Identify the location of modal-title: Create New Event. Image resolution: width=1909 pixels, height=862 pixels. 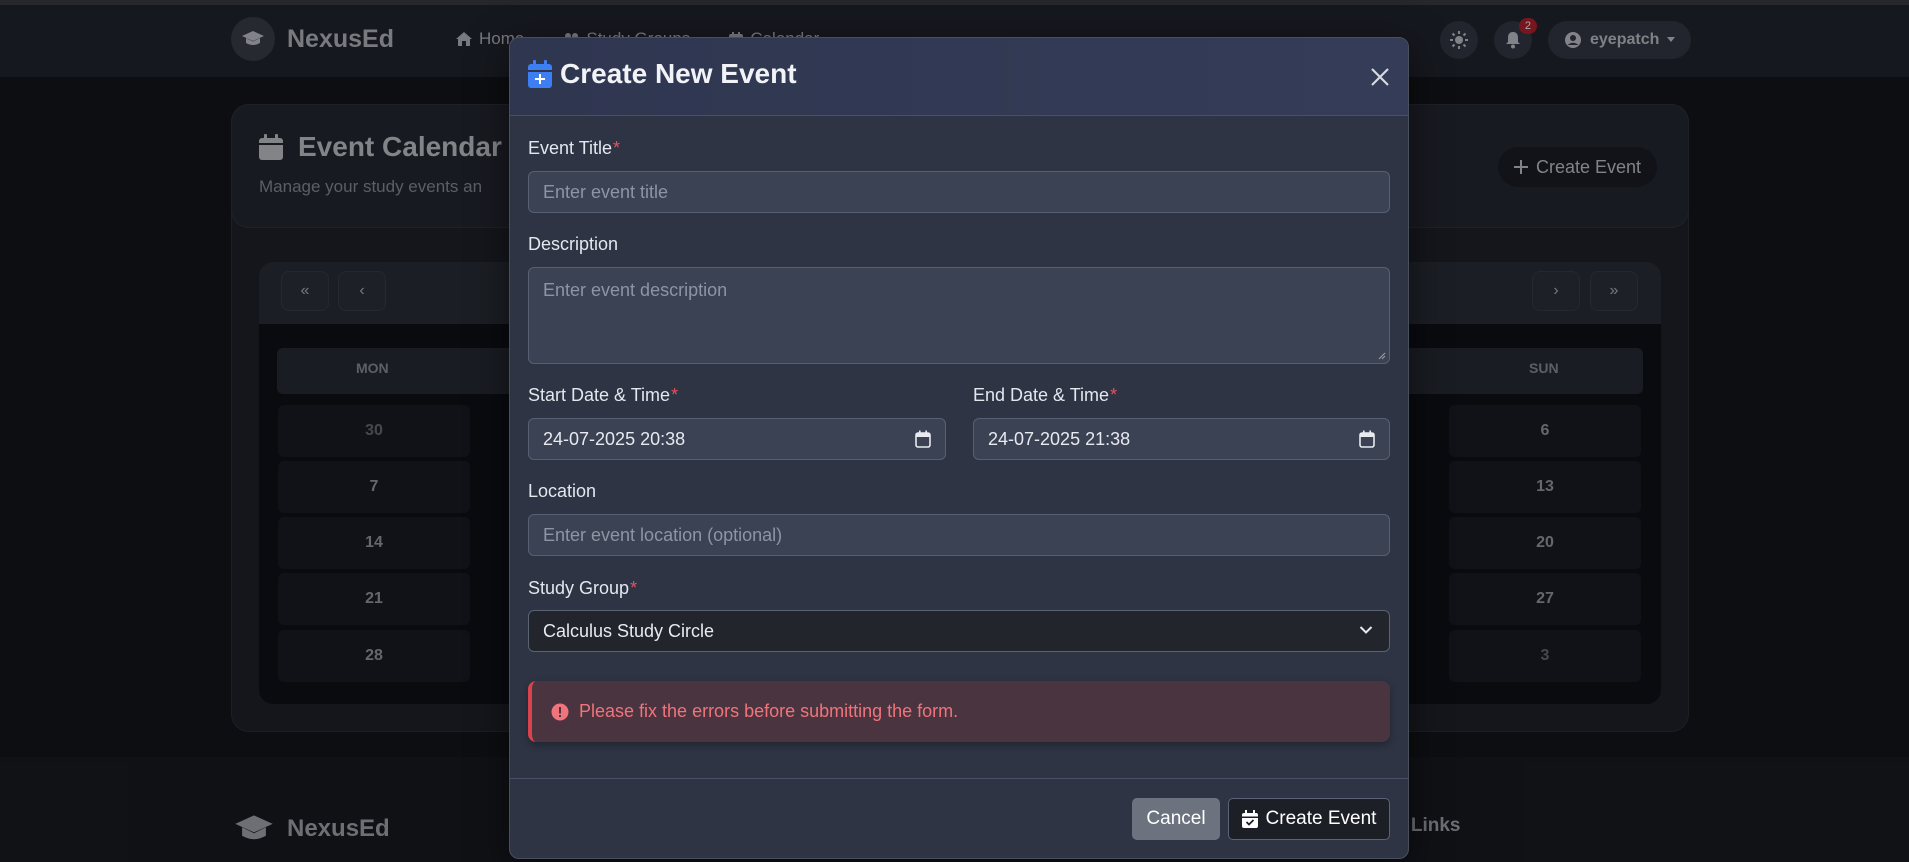
(662, 74).